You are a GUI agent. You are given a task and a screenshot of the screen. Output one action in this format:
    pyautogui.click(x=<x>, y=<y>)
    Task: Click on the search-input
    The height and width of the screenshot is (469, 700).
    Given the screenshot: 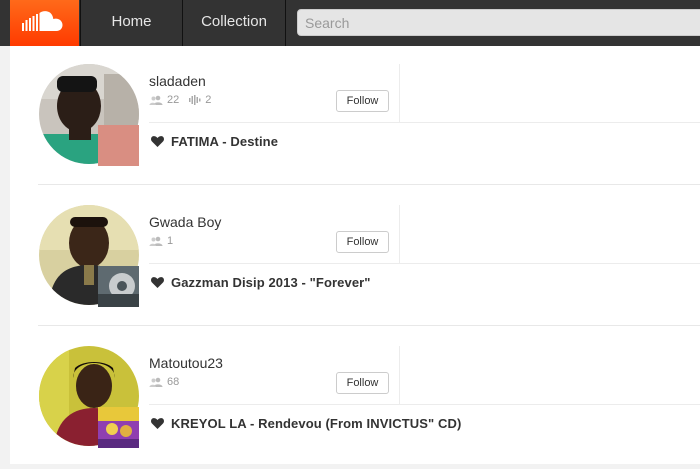 What is the action you would take?
    pyautogui.click(x=498, y=22)
    